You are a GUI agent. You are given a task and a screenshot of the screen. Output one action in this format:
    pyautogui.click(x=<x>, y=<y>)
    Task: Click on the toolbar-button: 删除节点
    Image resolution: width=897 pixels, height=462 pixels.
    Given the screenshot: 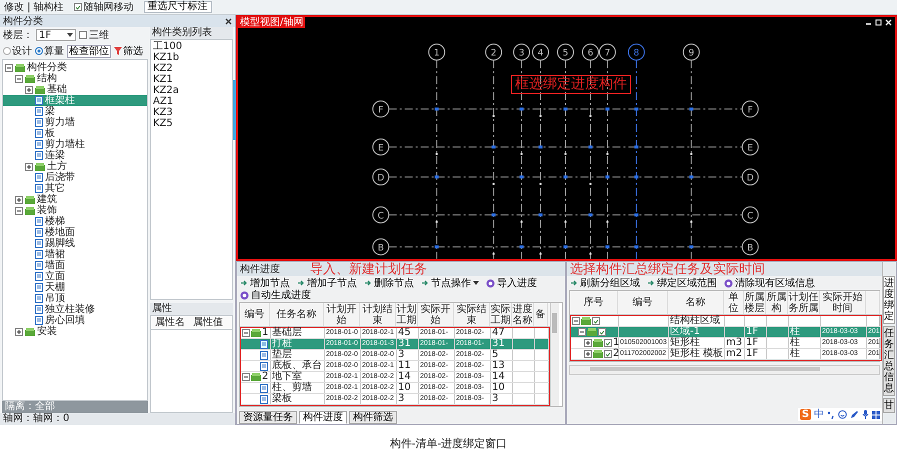 What is the action you would take?
    pyautogui.click(x=389, y=283)
    